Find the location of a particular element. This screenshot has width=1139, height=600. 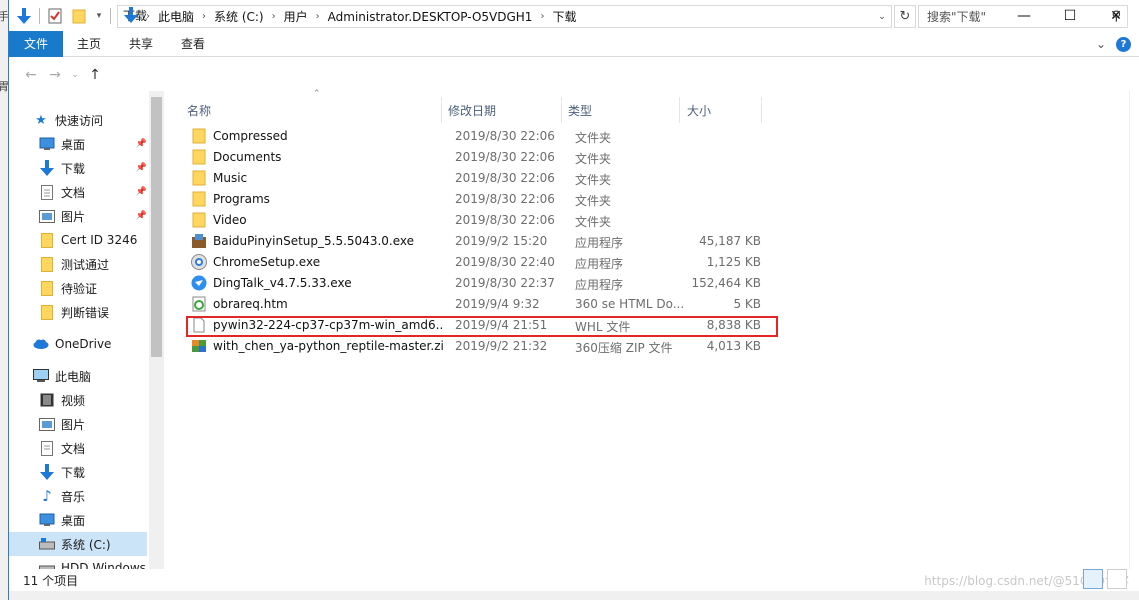

column-header-name: 名称 is located at coordinates (199, 110).